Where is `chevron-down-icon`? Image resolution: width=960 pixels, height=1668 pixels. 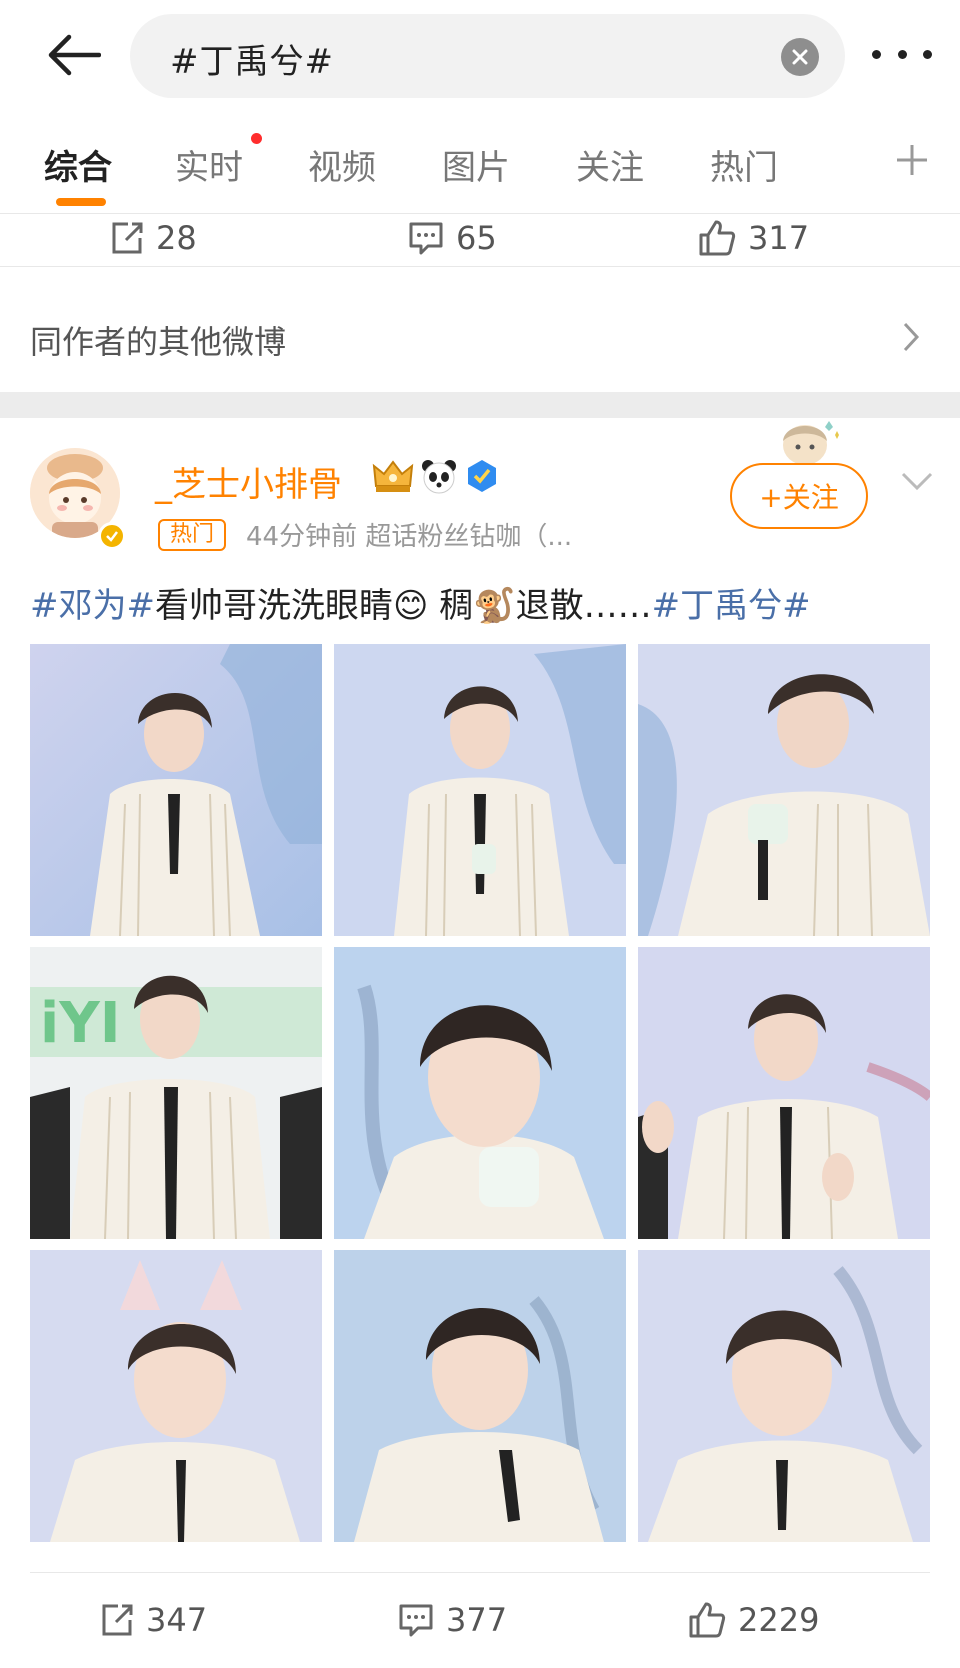 chevron-down-icon is located at coordinates (917, 481).